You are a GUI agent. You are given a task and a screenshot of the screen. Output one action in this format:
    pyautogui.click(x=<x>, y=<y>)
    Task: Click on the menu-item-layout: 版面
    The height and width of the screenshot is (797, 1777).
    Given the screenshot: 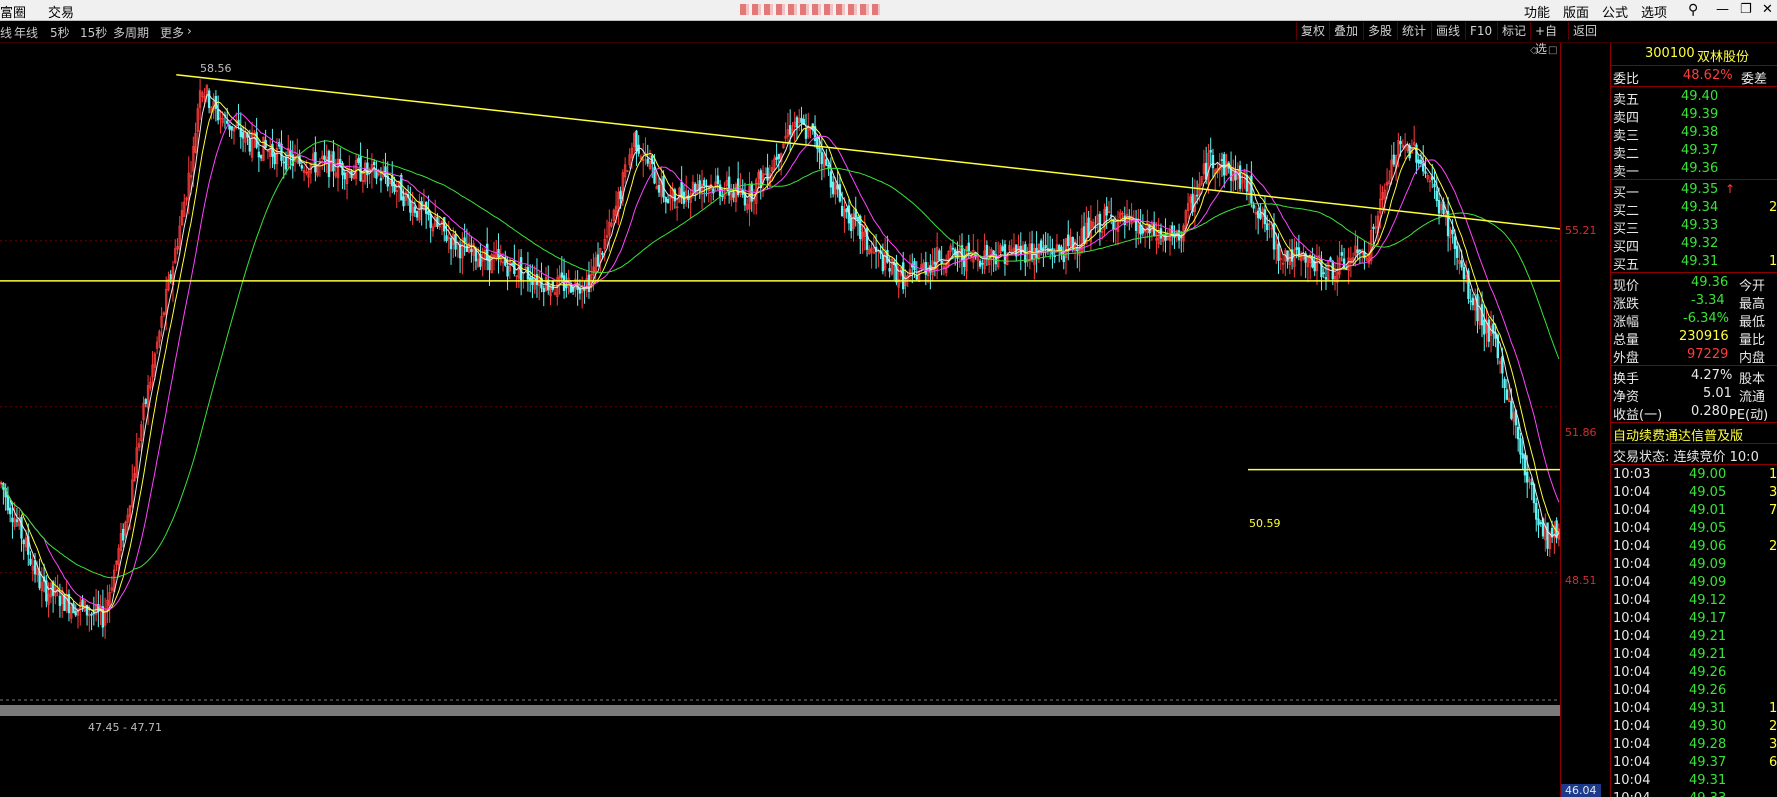 What is the action you would take?
    pyautogui.click(x=1576, y=11)
    